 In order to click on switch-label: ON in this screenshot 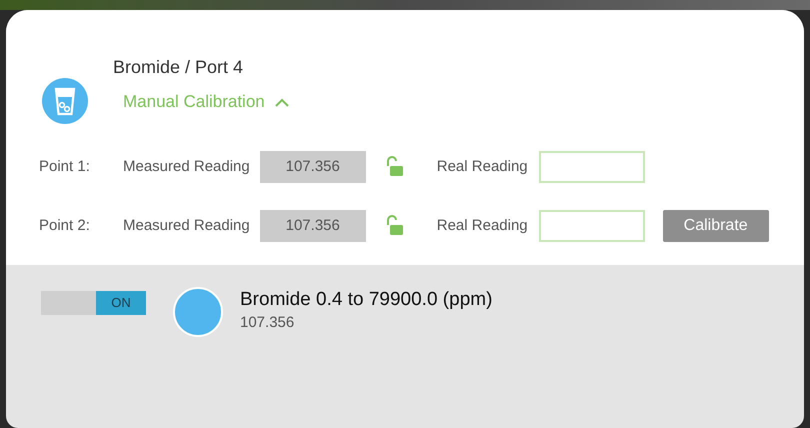, I will do `click(121, 303)`.